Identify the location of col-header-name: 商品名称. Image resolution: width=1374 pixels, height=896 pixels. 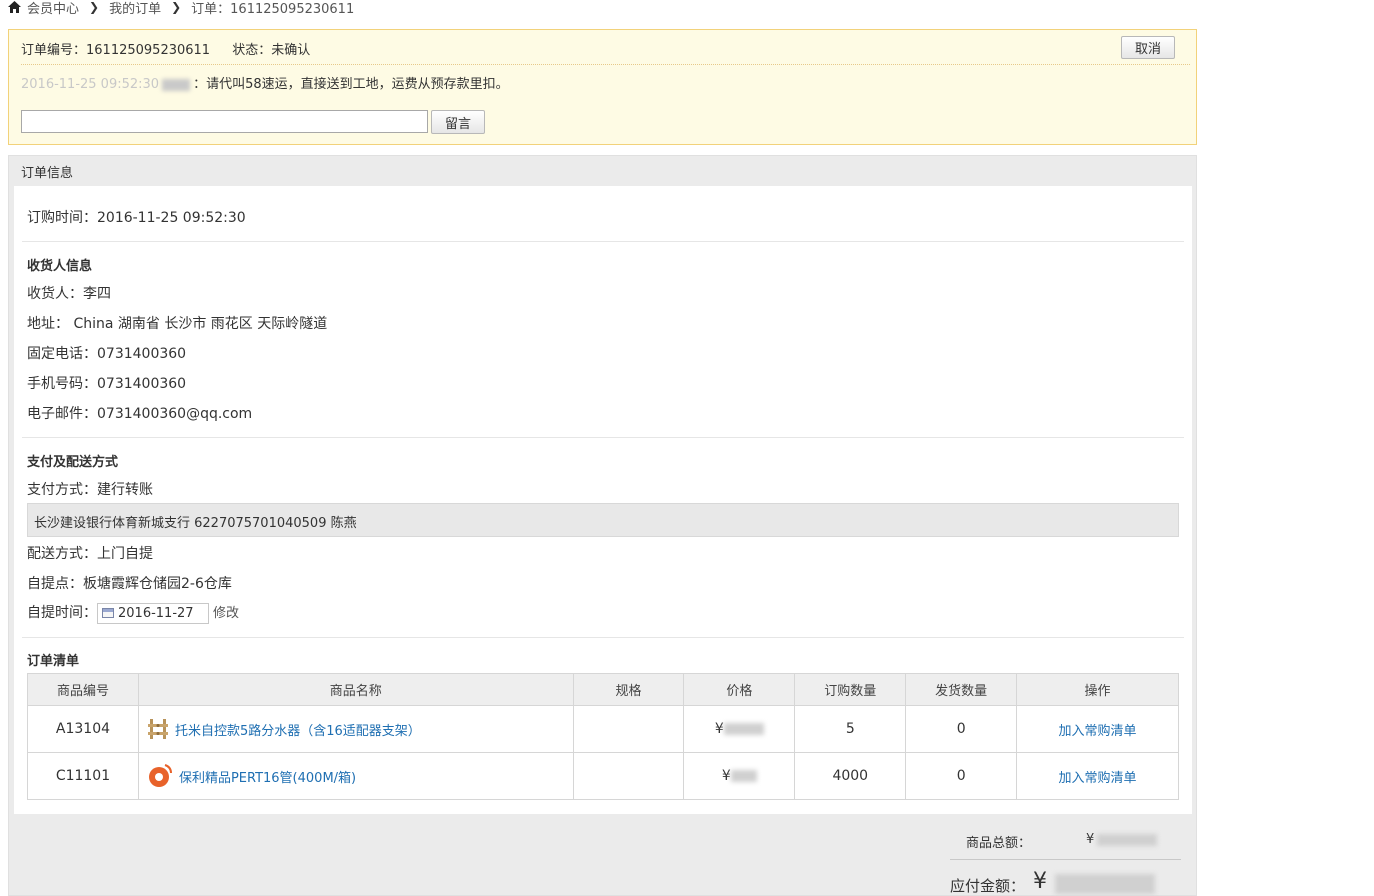
(355, 689).